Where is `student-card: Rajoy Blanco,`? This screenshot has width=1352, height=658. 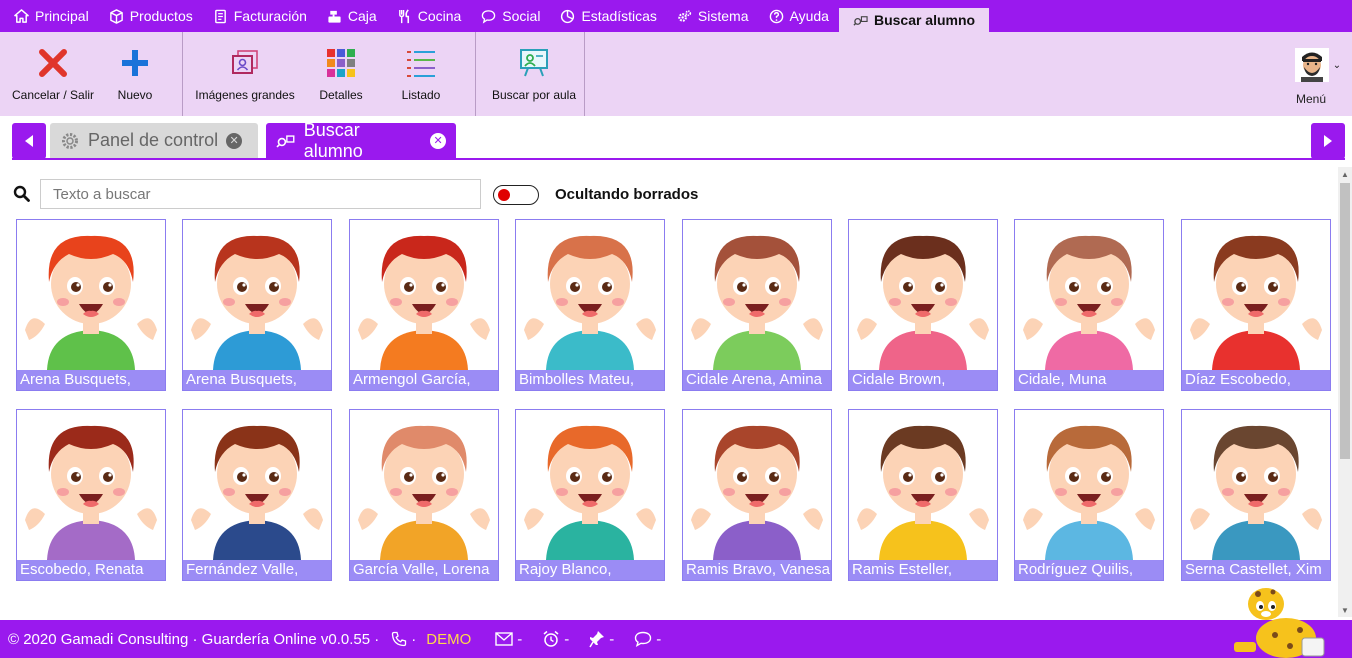 student-card: Rajoy Blanco, is located at coordinates (590, 495).